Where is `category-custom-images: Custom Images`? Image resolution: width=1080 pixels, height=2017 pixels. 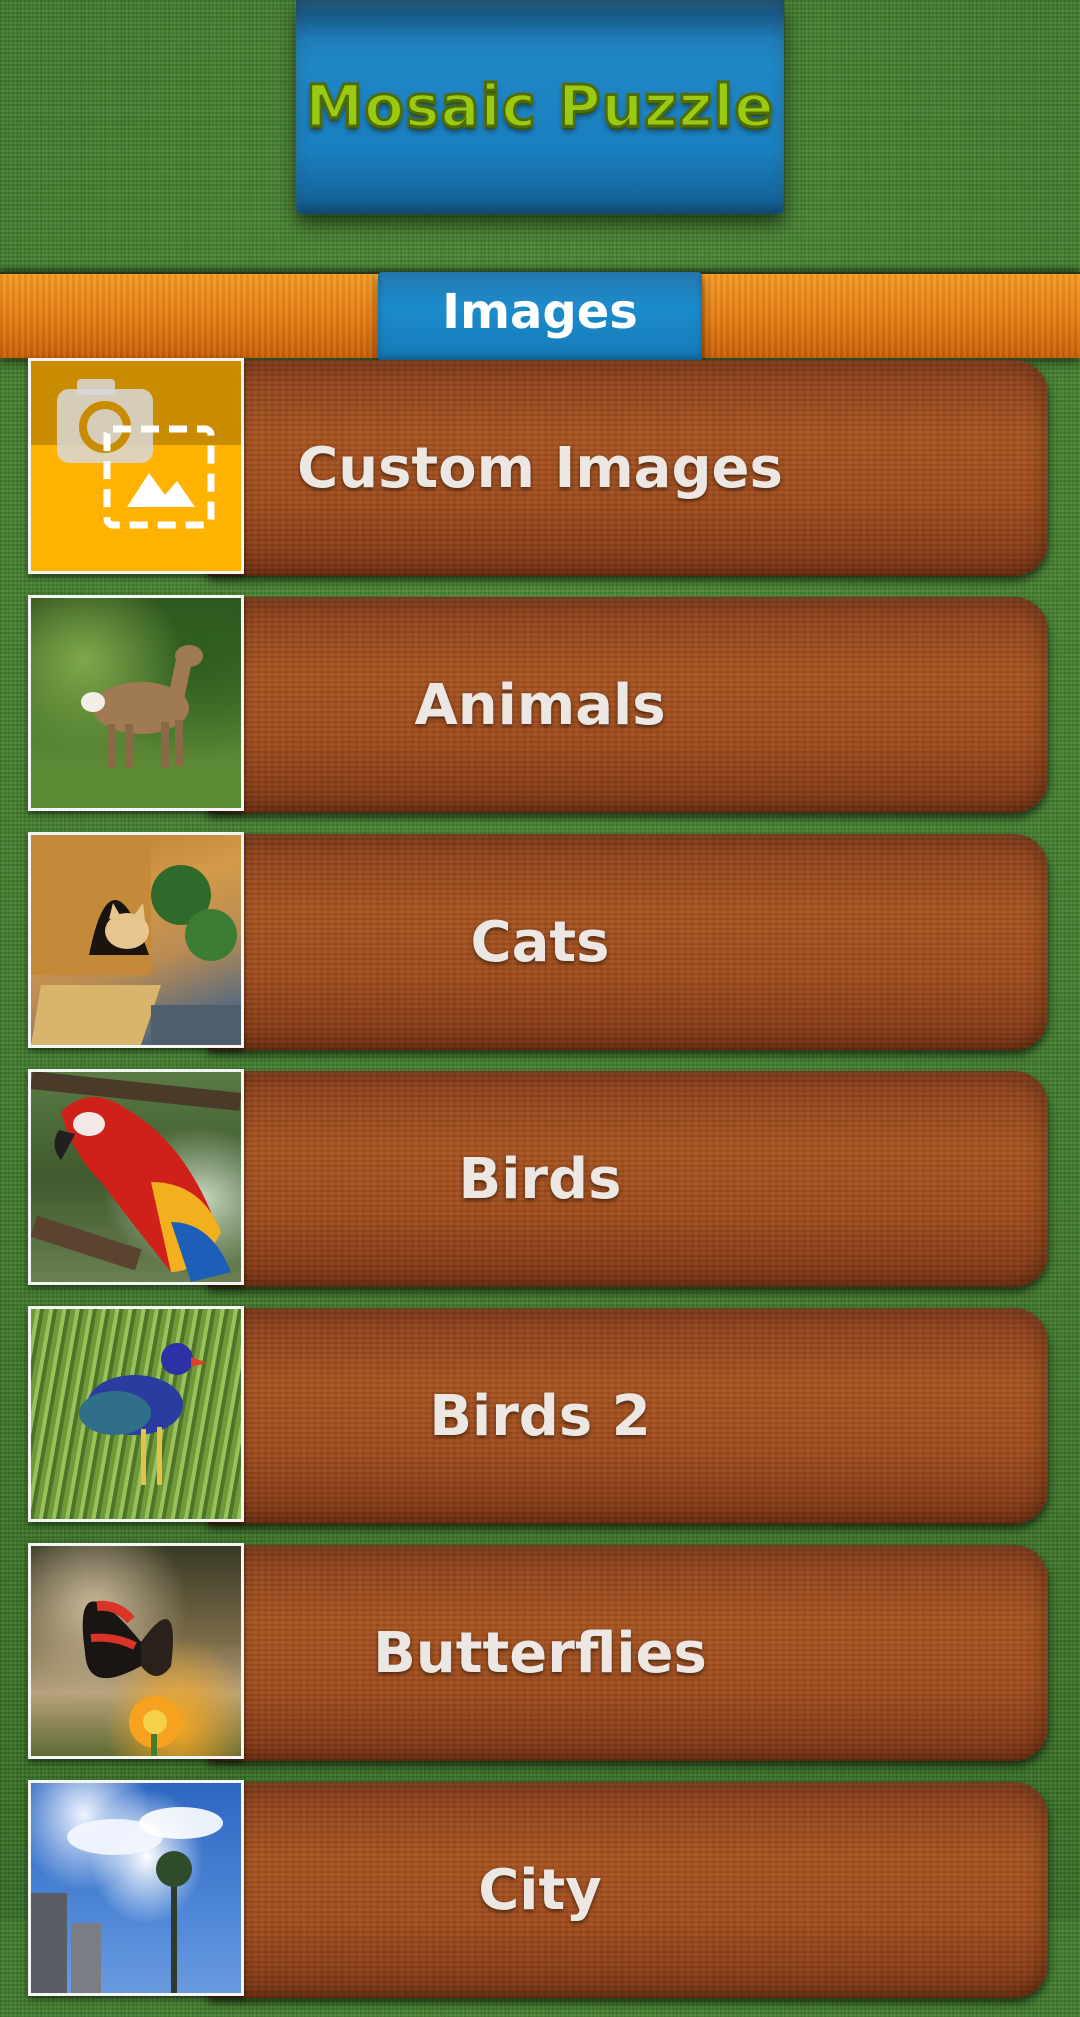 category-custom-images: Custom Images is located at coordinates (540, 468).